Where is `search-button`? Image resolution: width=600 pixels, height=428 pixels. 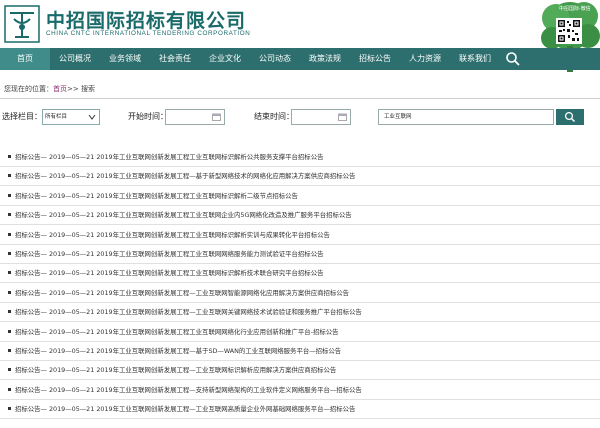
search-button is located at coordinates (570, 117).